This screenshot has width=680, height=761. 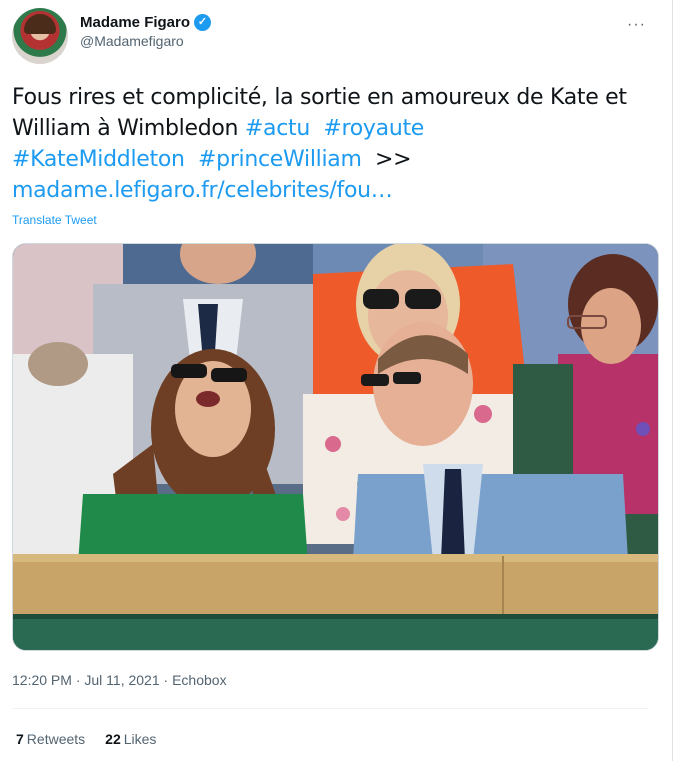 I want to click on tweet-source: Echobox, so click(x=199, y=680).